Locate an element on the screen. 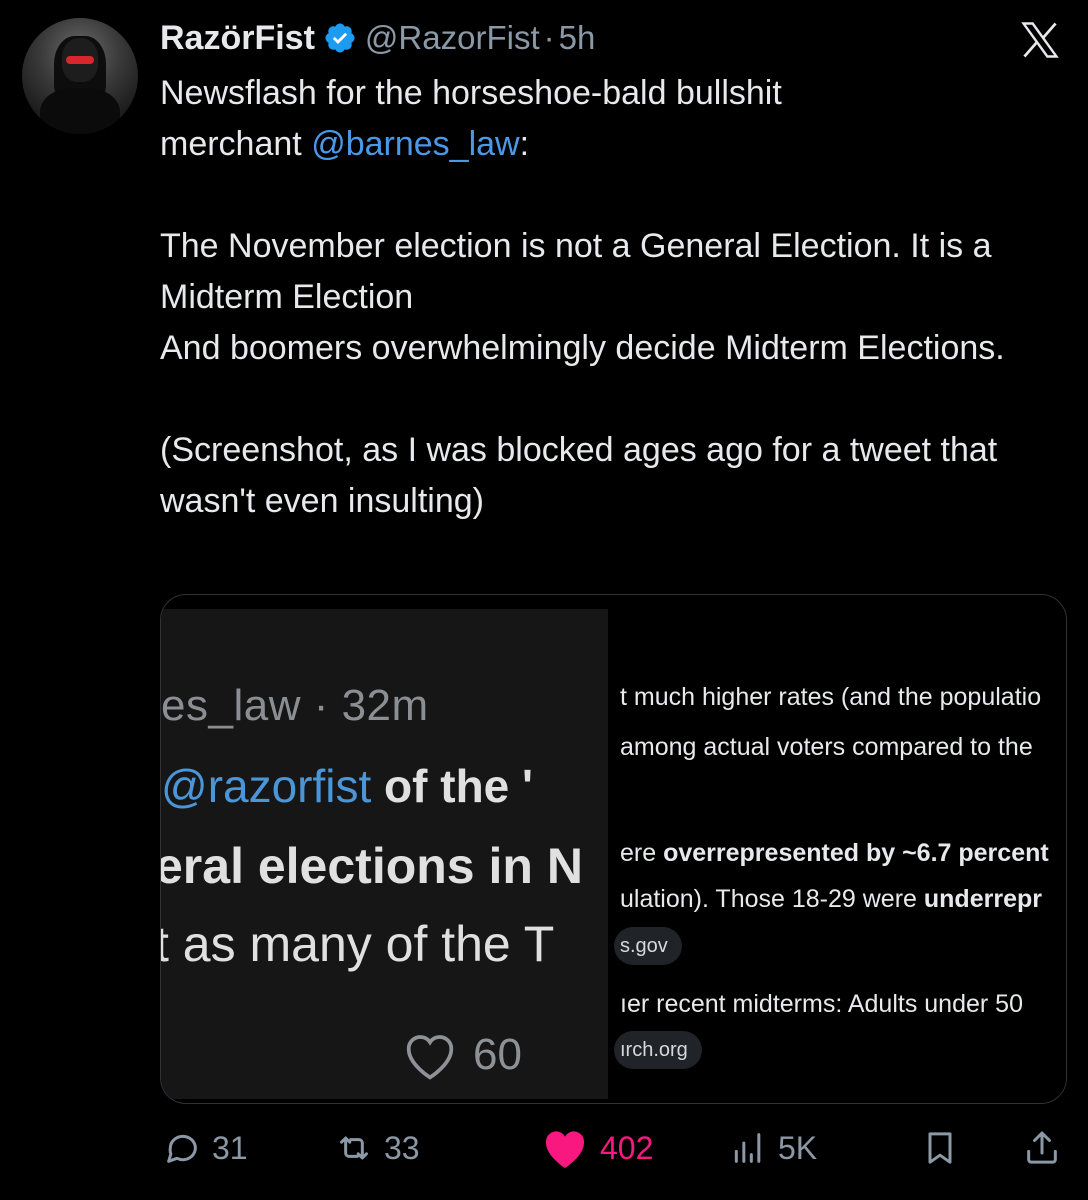 Image resolution: width=1088 pixels, height=1200 pixels. embedded-line: t much higher rates (and the populatio is located at coordinates (831, 697).